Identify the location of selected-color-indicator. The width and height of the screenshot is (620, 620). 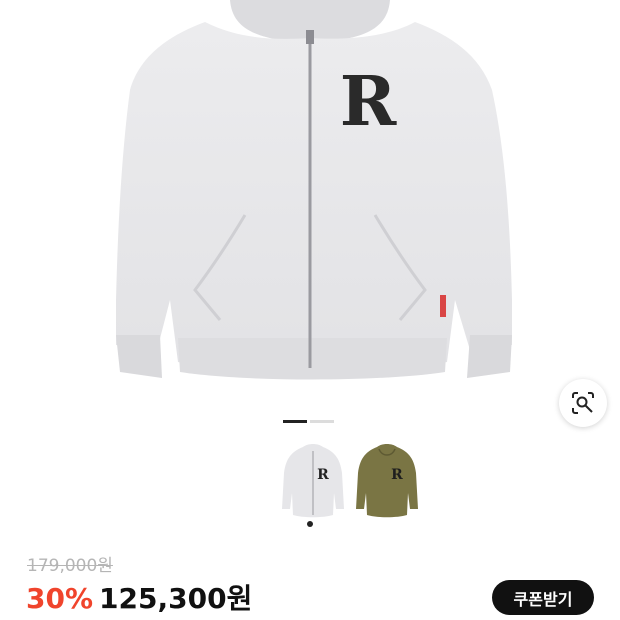
(310, 524).